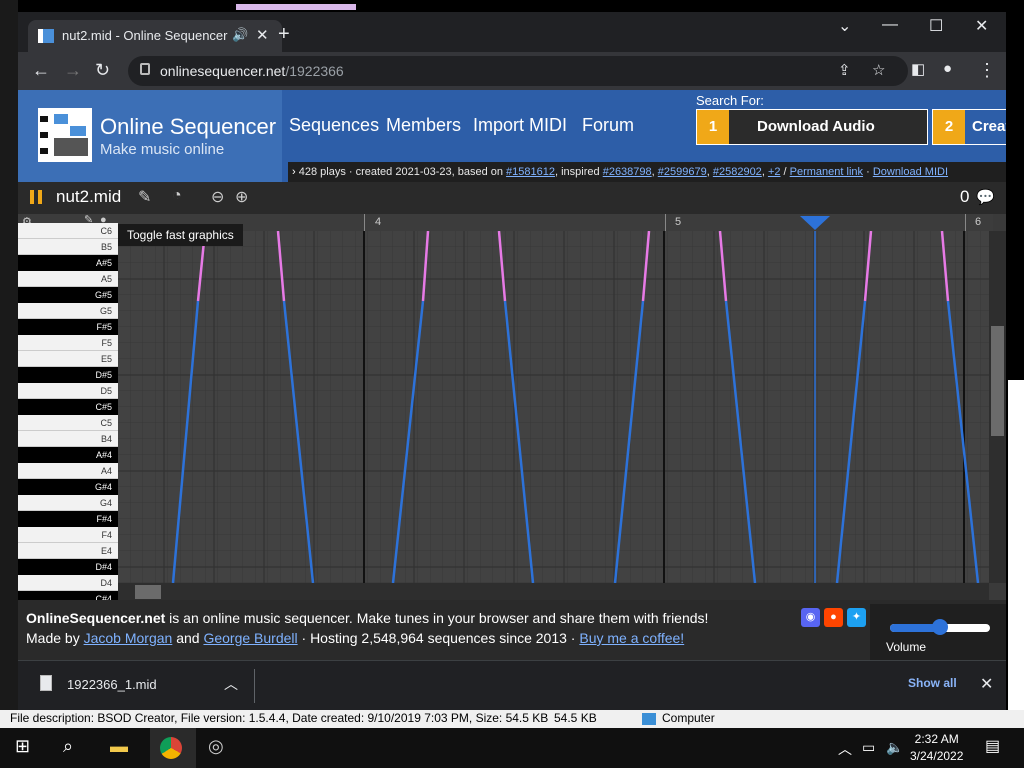 This screenshot has width=1024, height=768. What do you see at coordinates (981, 26) in the screenshot?
I see `close-window-button: ✕` at bounding box center [981, 26].